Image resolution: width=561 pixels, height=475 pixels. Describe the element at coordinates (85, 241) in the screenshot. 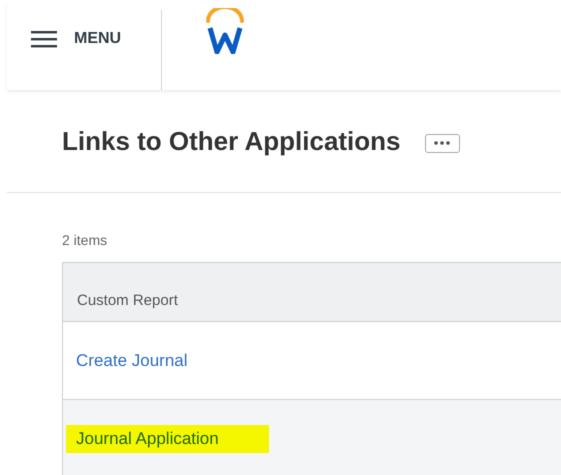

I see `item-count: 2 items` at that location.